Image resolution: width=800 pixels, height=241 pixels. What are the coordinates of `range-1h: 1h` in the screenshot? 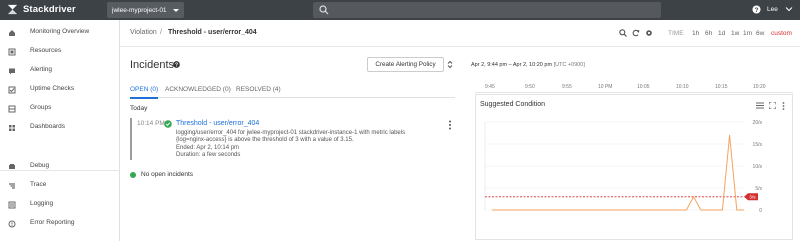 It's located at (695, 33).